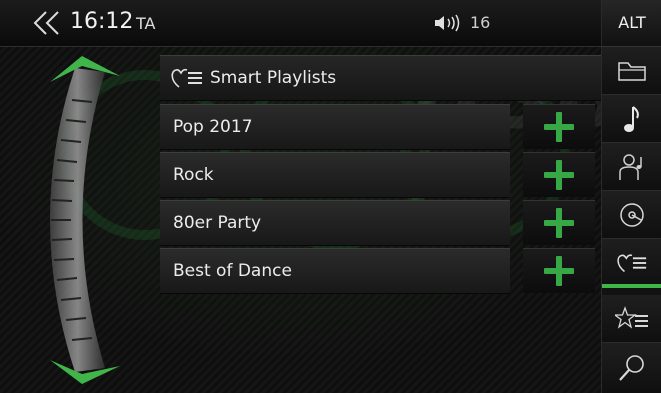  I want to click on playlist-label: Pop 2017, so click(213, 127).